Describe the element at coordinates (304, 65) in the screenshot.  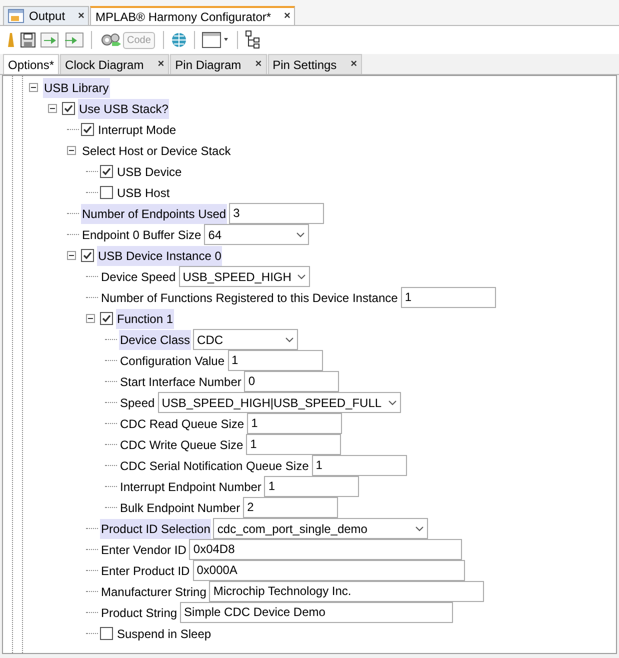
I see `tab-label: Pin Settings` at that location.